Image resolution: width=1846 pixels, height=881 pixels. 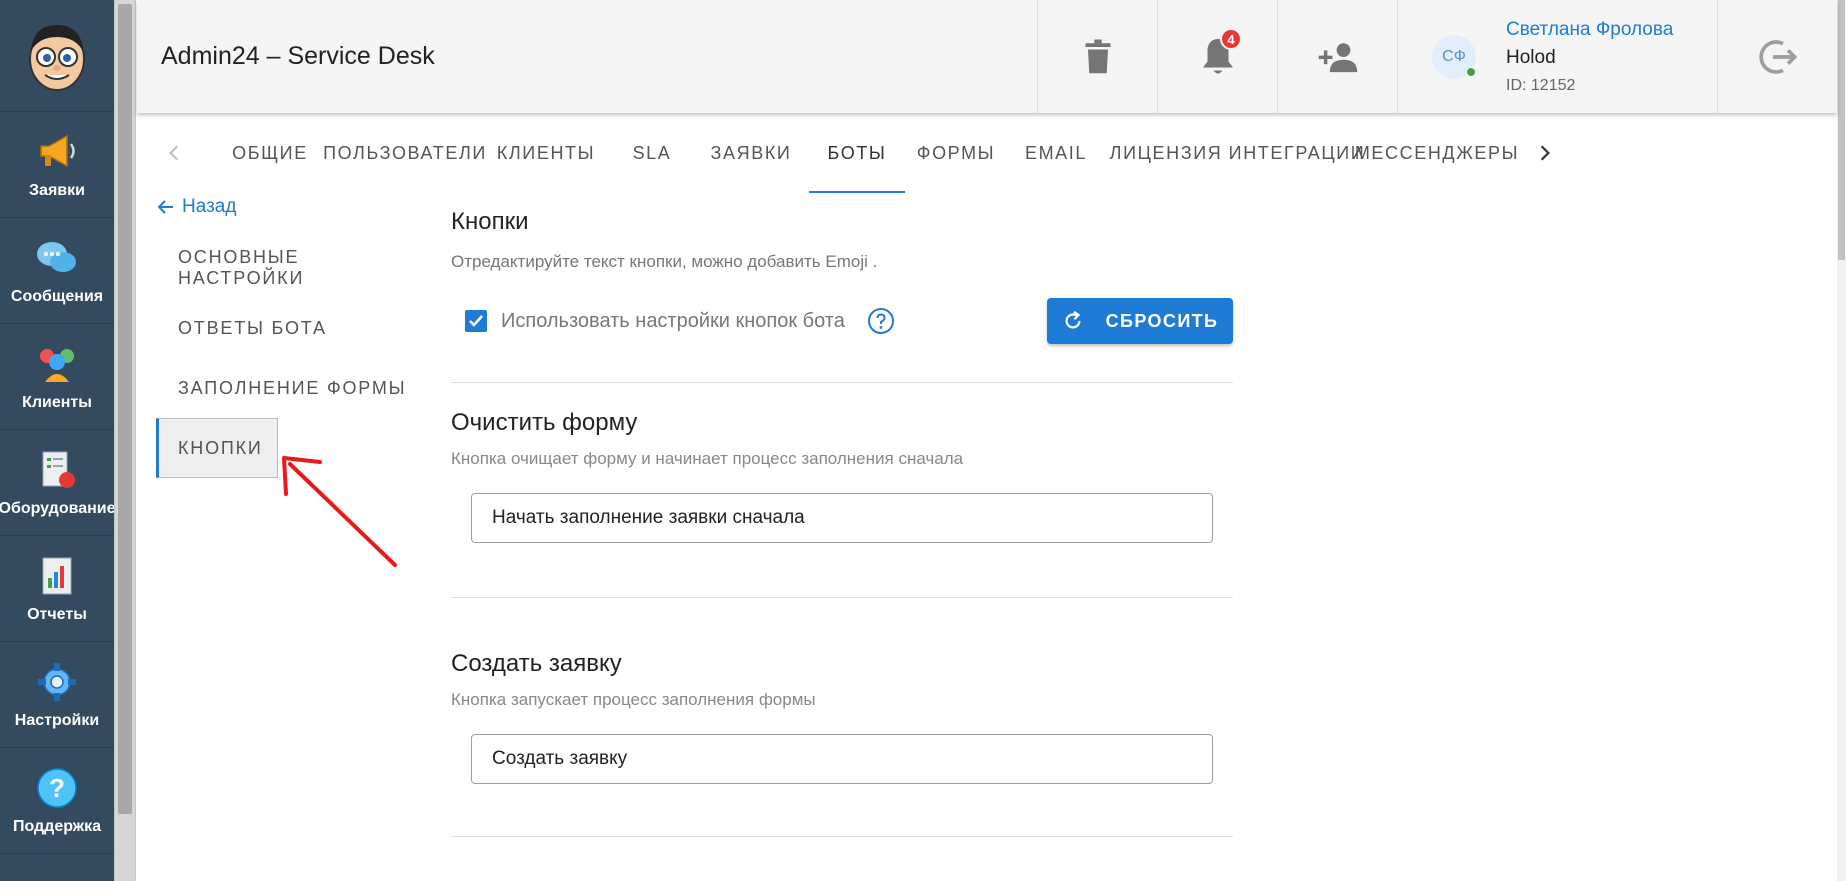 I want to click on clear-form-button-text-input, so click(x=842, y=518).